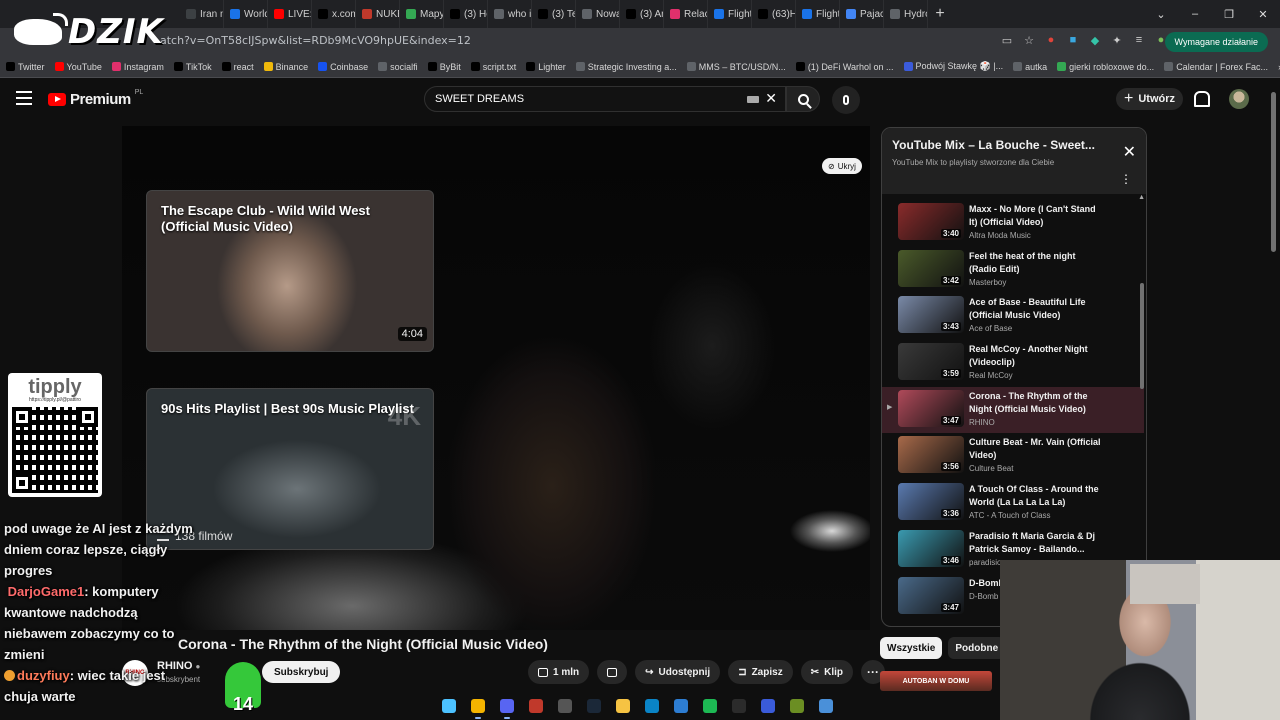 The height and width of the screenshot is (720, 1280). Describe the element at coordinates (1195, 14) in the screenshot. I see `minimize-icon: –` at that location.